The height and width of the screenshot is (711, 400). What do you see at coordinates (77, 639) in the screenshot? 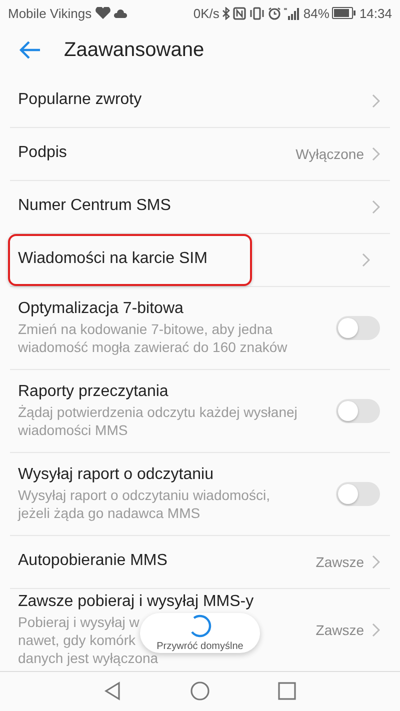
I see `setting-description: nawet, gdy komórk` at bounding box center [77, 639].